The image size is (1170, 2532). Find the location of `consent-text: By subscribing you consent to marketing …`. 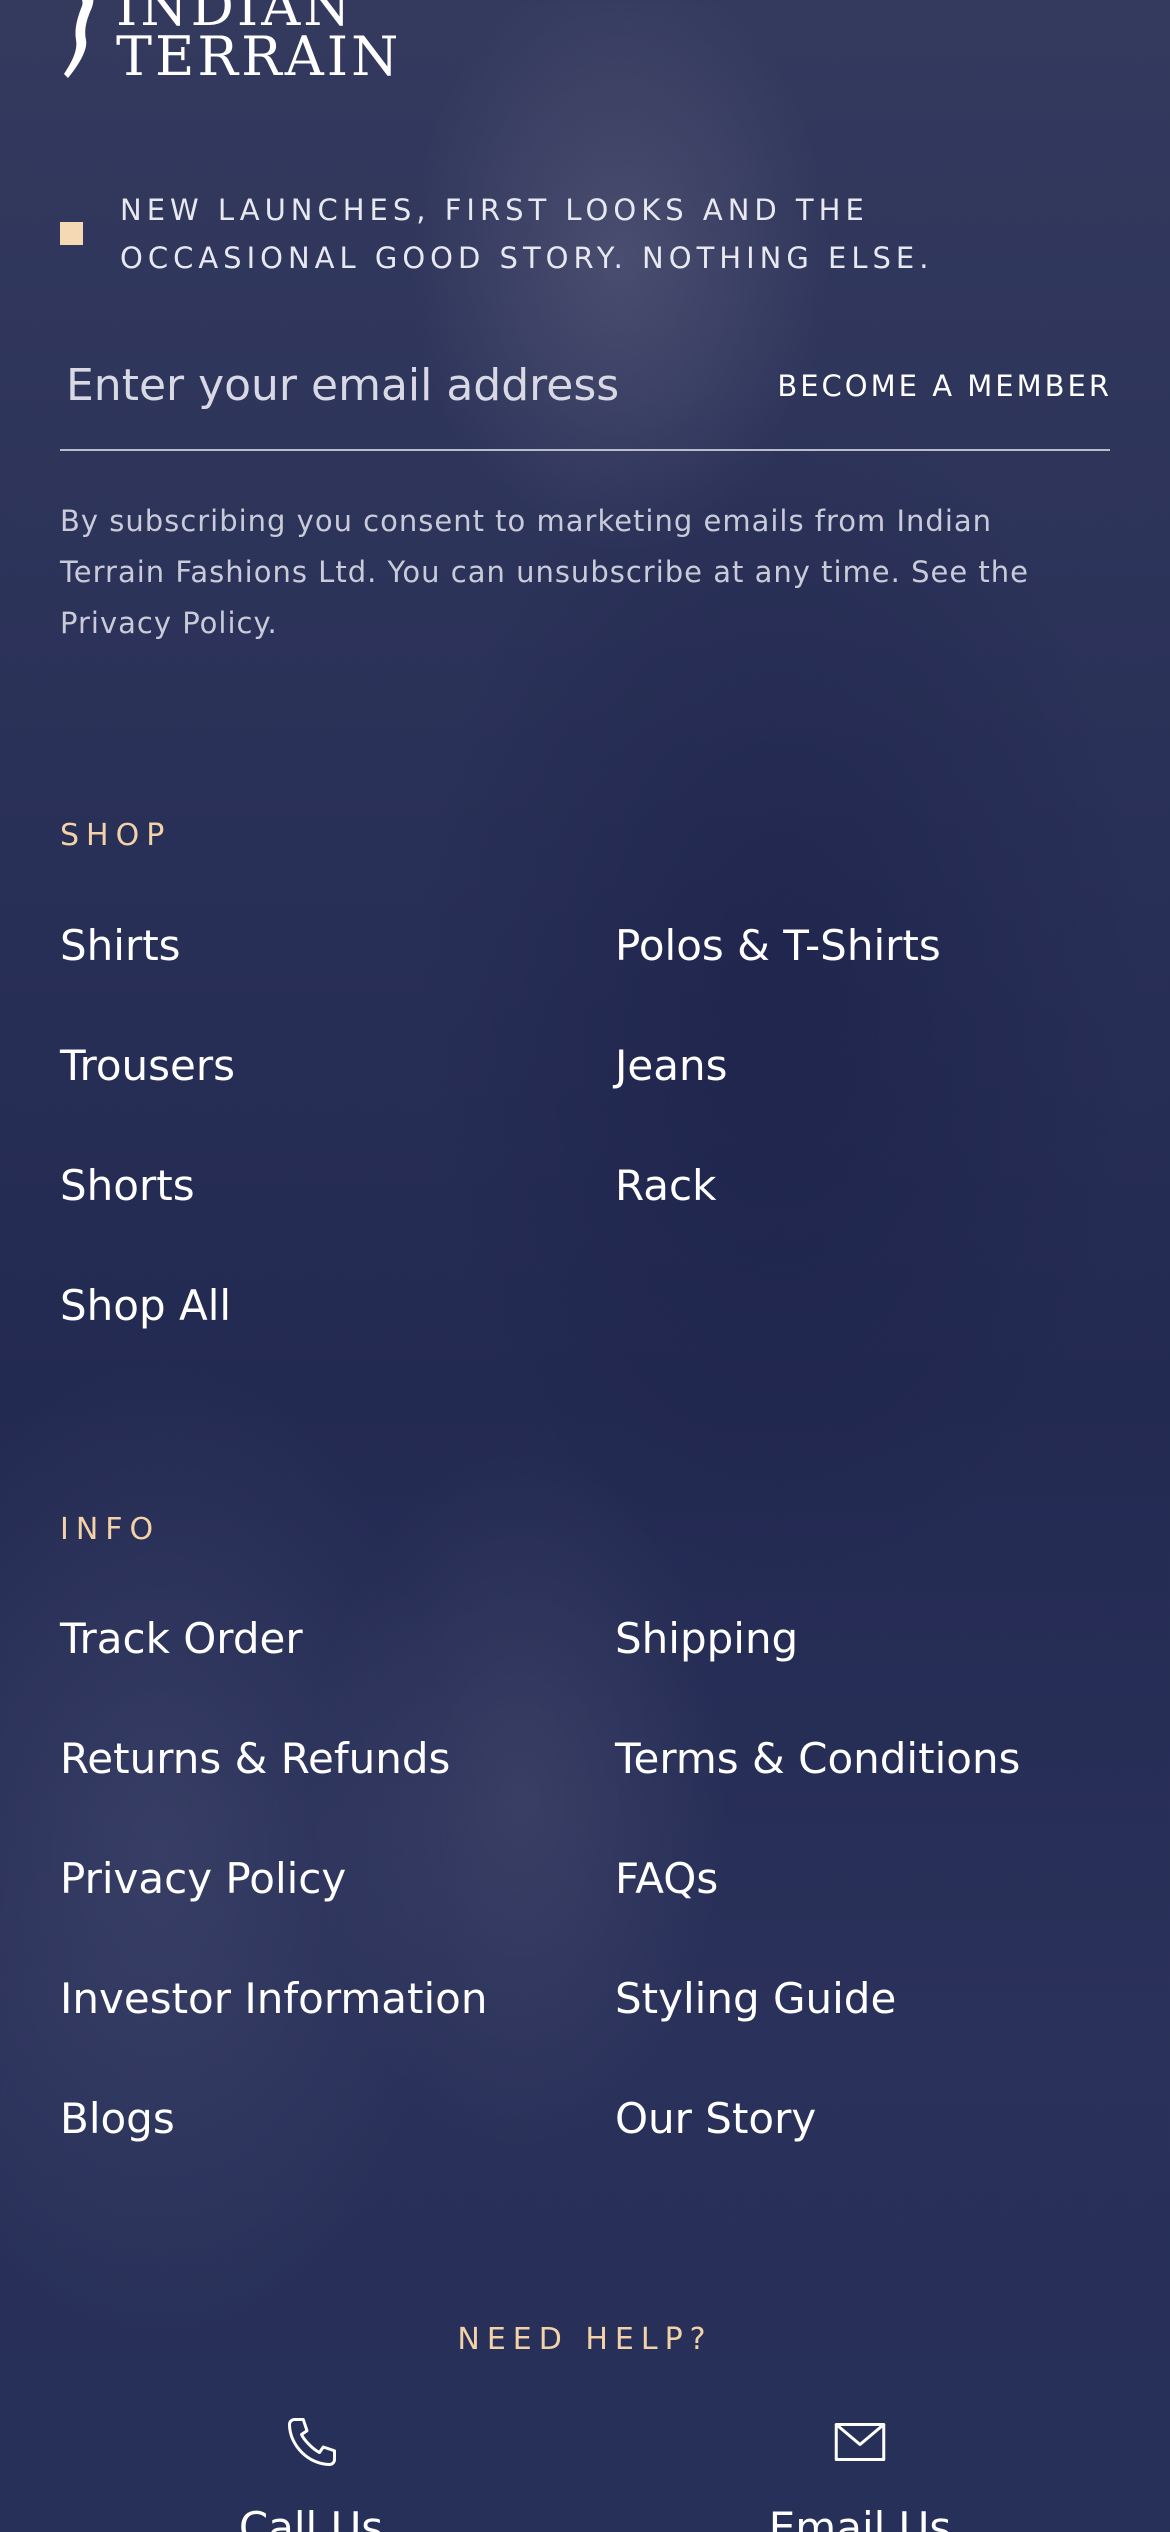

consent-text: By subscribing you consent to marketing … is located at coordinates (544, 572).